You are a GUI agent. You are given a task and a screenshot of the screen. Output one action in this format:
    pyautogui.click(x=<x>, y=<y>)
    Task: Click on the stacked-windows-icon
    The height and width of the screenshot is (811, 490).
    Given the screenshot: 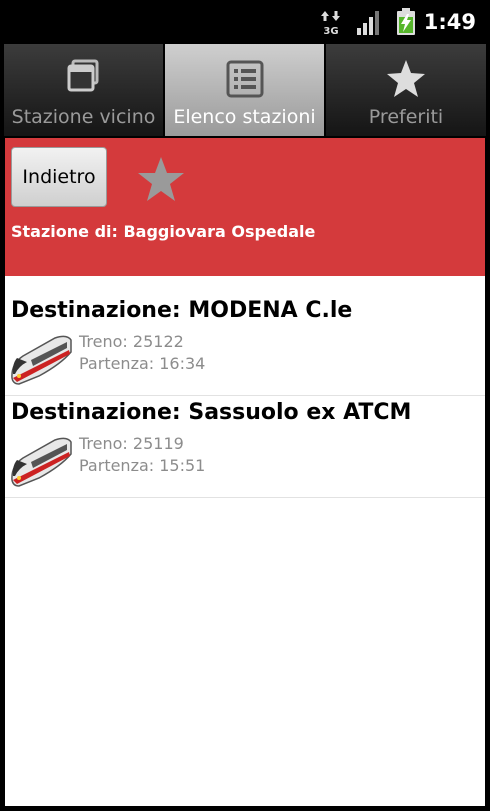 What is the action you would take?
    pyautogui.click(x=82, y=75)
    